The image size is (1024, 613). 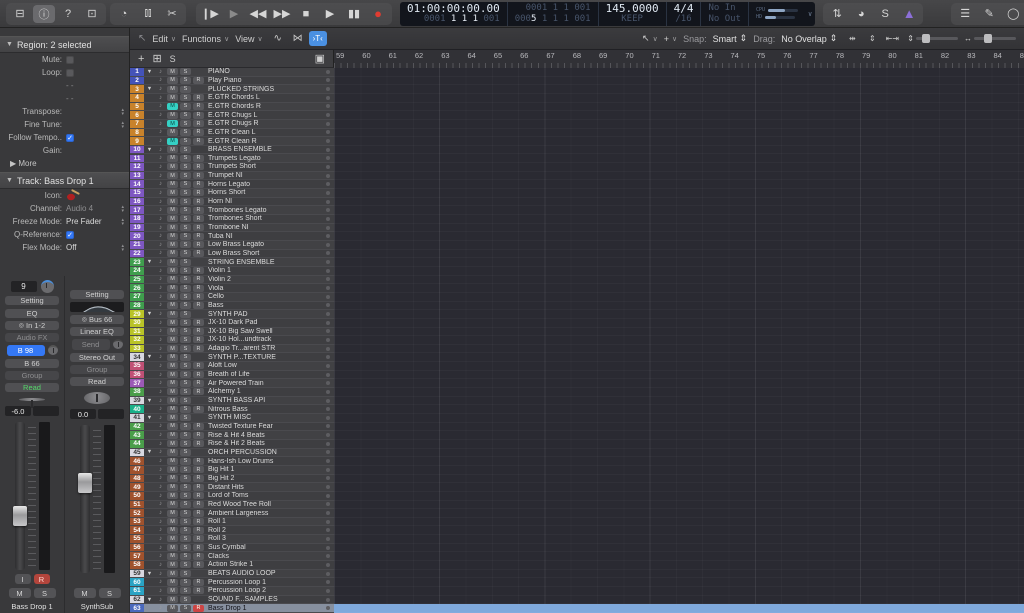 I want to click on disclosure-triangle-icon: ▼, so click(x=9, y=44).